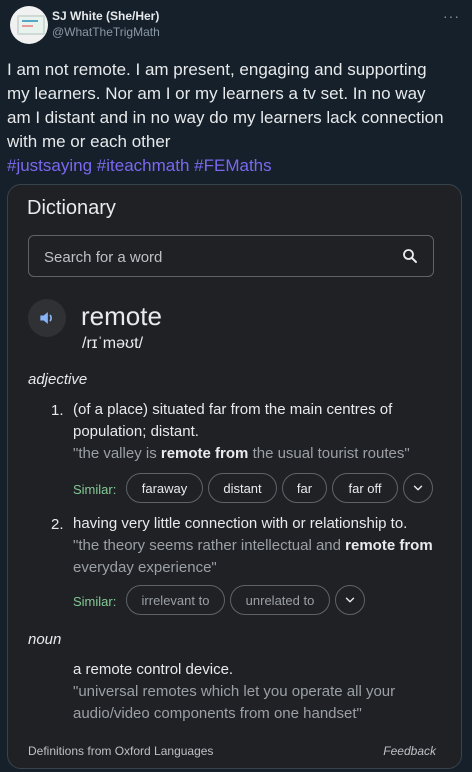  What do you see at coordinates (143, 165) in the screenshot?
I see `hashtag-iteachmath: #iteachmath` at bounding box center [143, 165].